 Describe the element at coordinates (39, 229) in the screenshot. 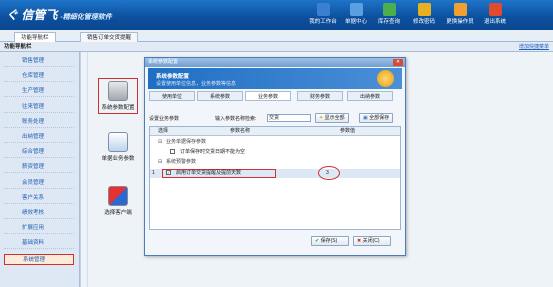

I see `sidebar-item-11: 扩展应用` at that location.